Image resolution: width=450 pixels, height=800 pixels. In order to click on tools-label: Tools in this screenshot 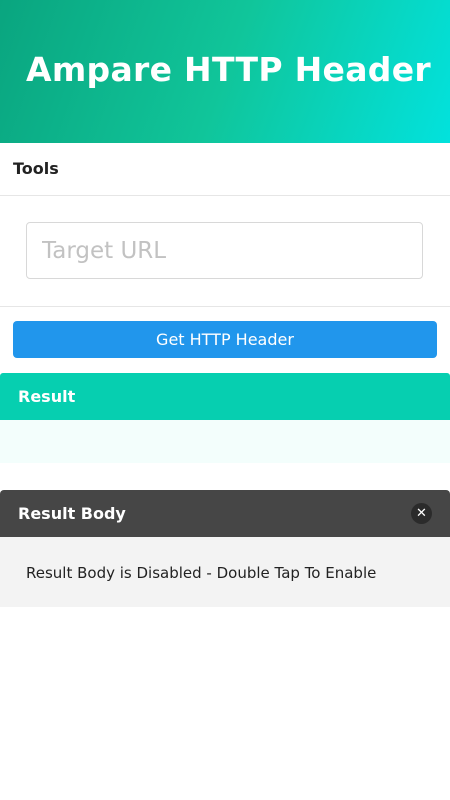, I will do `click(36, 168)`.